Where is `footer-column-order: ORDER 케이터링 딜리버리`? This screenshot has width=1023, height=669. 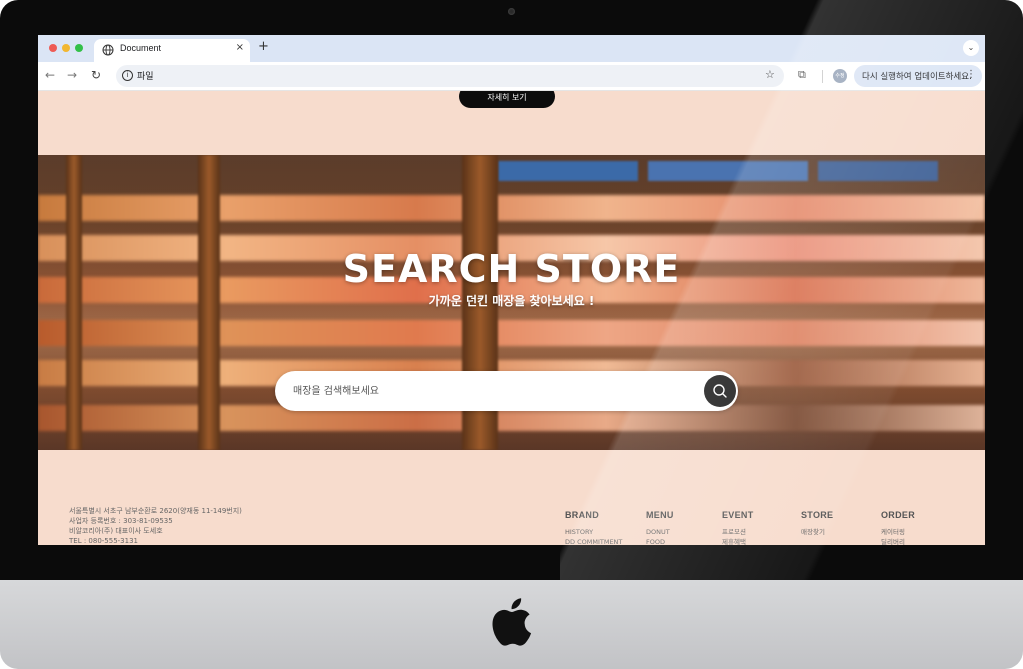 footer-column-order: ORDER 케이터링 딜리버리 is located at coordinates (898, 527).